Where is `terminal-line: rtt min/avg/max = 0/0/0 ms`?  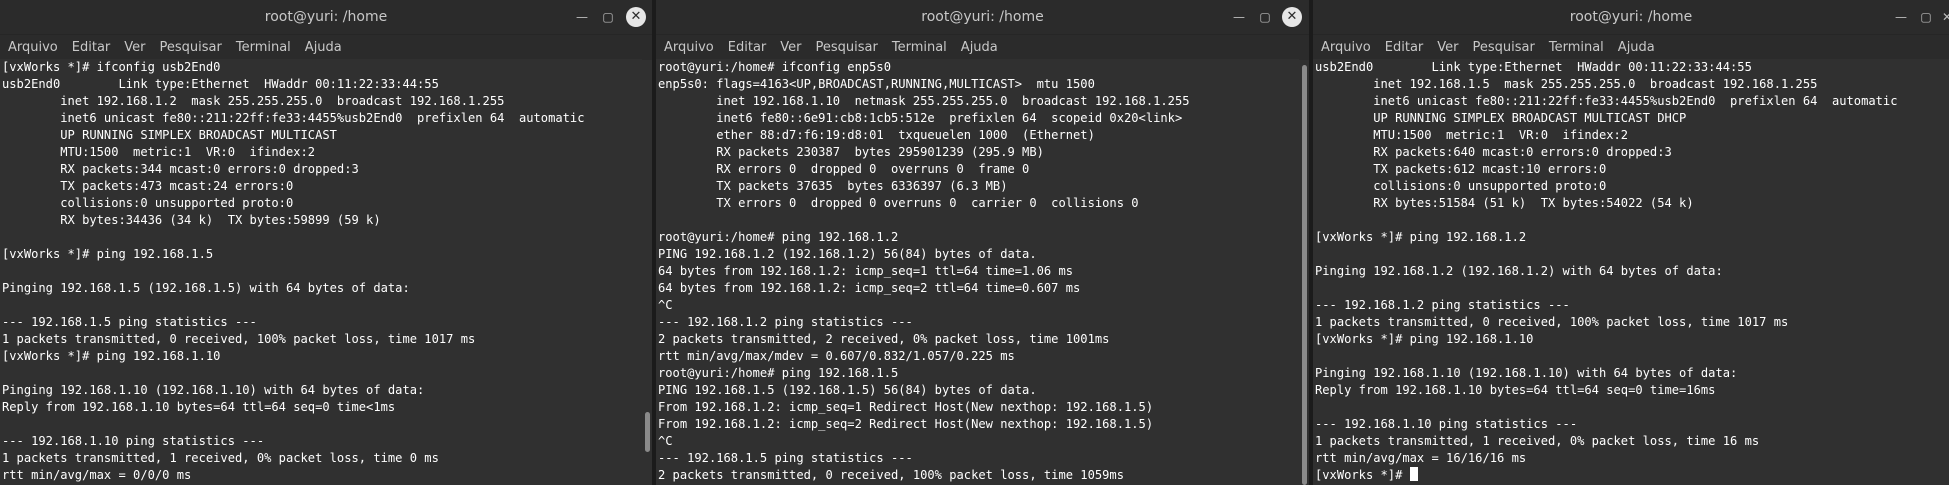
terminal-line: rtt min/avg/max = 0/0/0 ms is located at coordinates (97, 475).